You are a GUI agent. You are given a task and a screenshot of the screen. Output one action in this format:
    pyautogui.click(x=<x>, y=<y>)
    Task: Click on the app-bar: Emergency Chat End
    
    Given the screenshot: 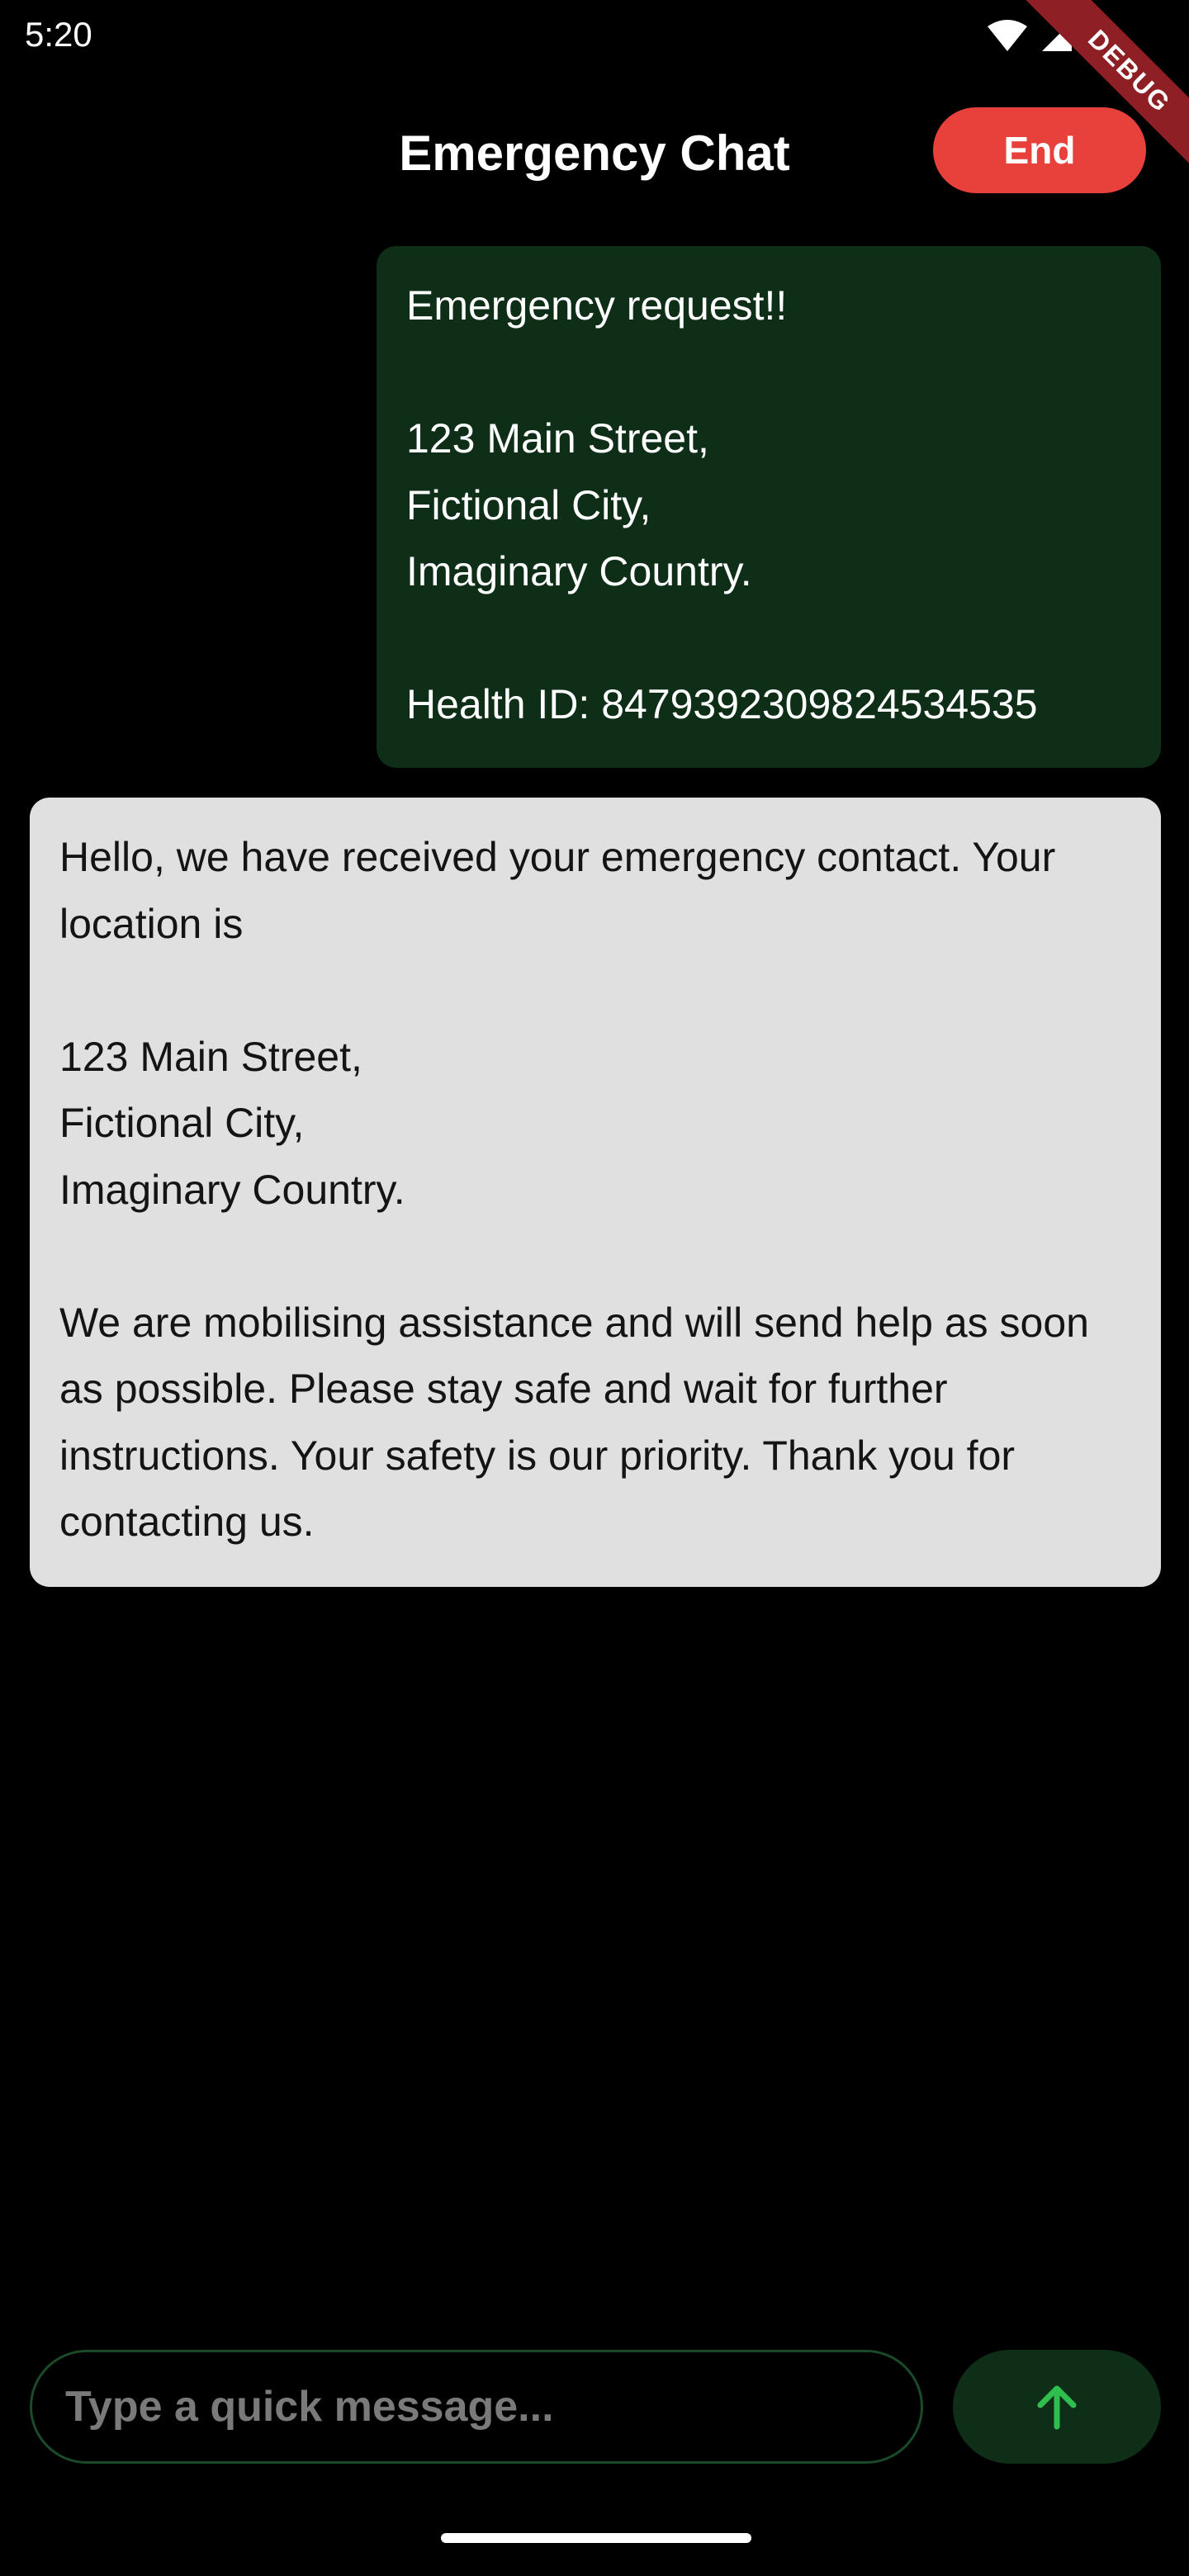 What is the action you would take?
    pyautogui.click(x=594, y=150)
    